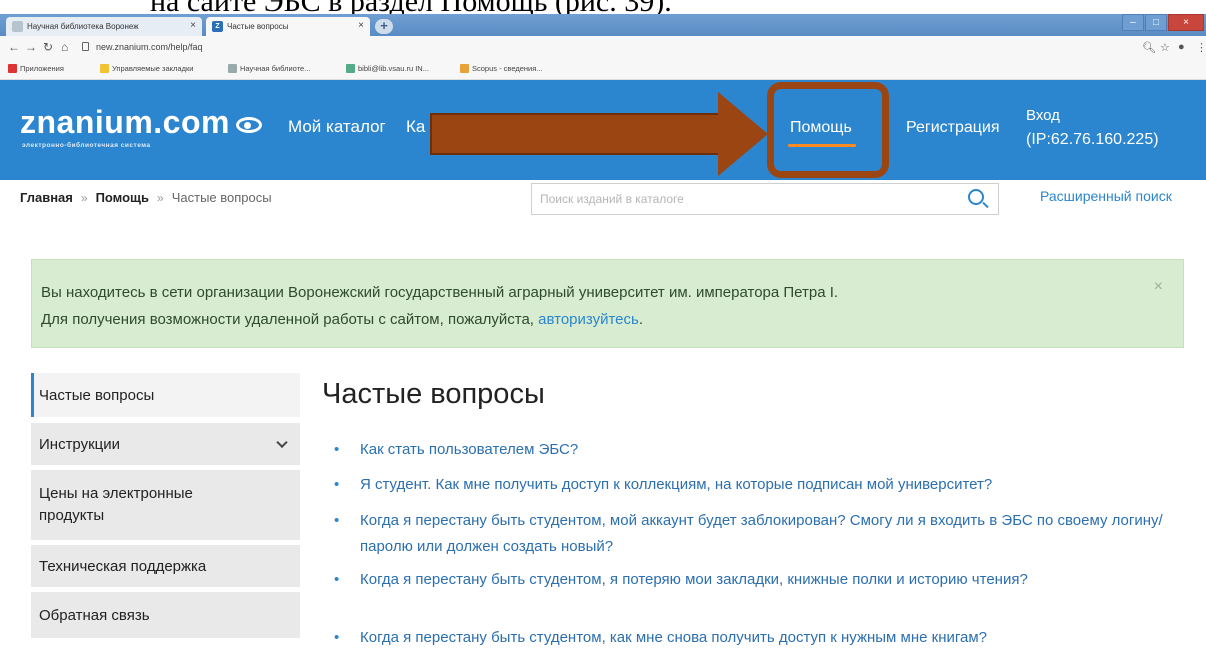 This screenshot has height=655, width=1206. Describe the element at coordinates (976, 197) in the screenshot. I see `search-icon` at that location.